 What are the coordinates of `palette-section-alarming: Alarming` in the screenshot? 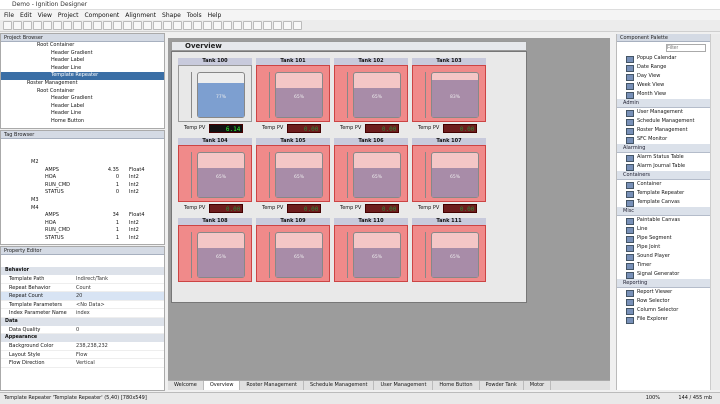 It's located at (663, 148).